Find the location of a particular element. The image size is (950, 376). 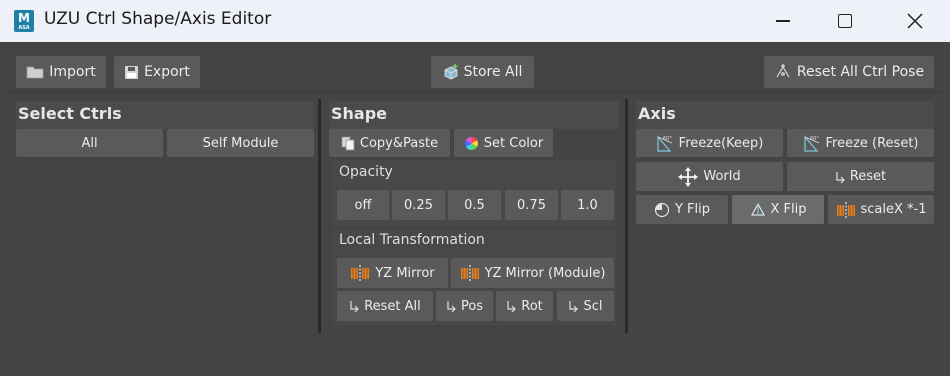

freeze-reset-button: 60° Freeze (Reset) is located at coordinates (860, 143).